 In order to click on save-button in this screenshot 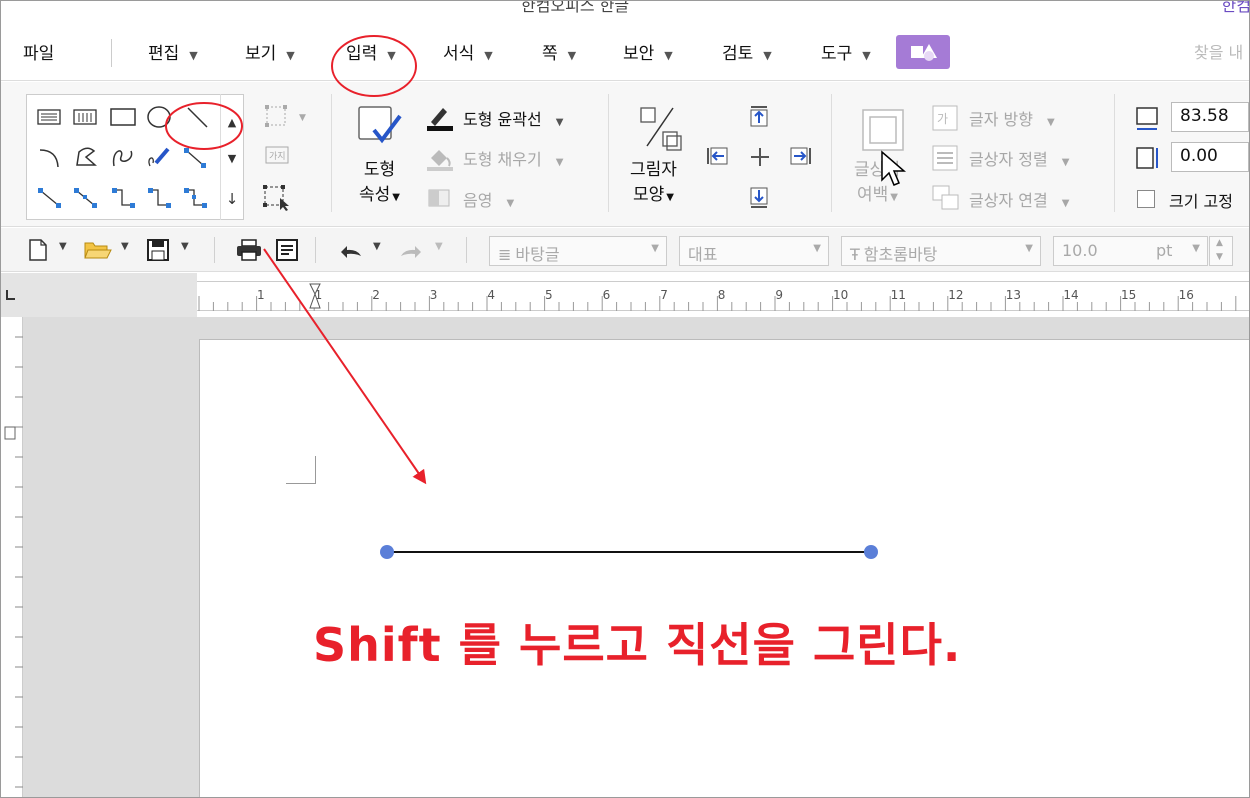, I will do `click(159, 252)`.